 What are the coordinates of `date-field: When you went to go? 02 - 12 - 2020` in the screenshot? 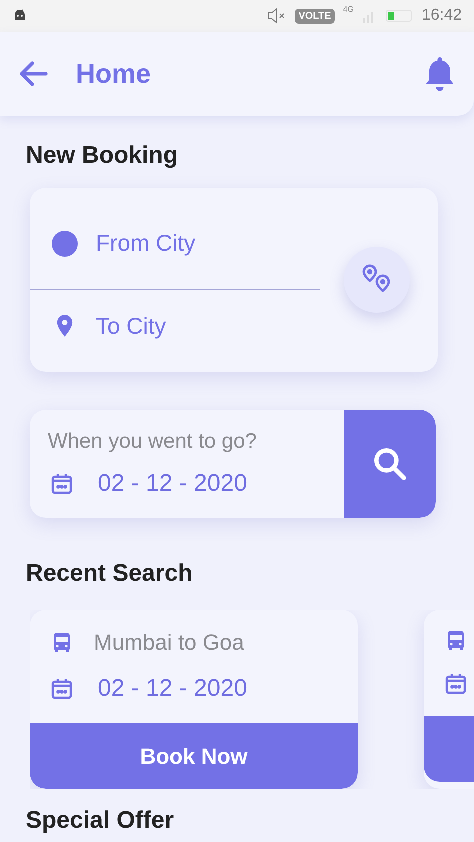 It's located at (187, 464).